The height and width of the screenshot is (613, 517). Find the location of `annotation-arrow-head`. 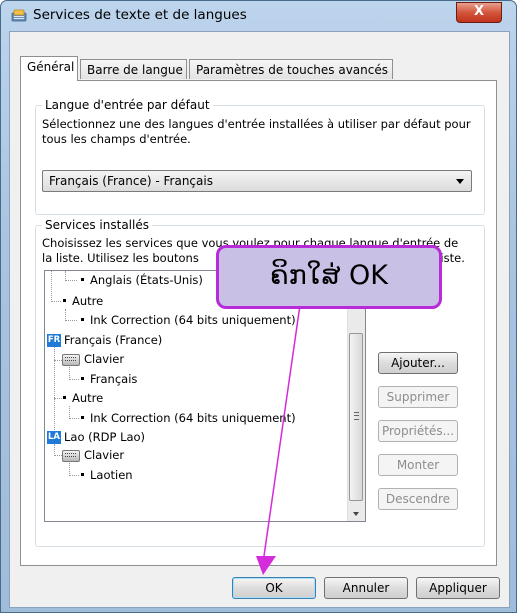

annotation-arrow-head is located at coordinates (266, 565).